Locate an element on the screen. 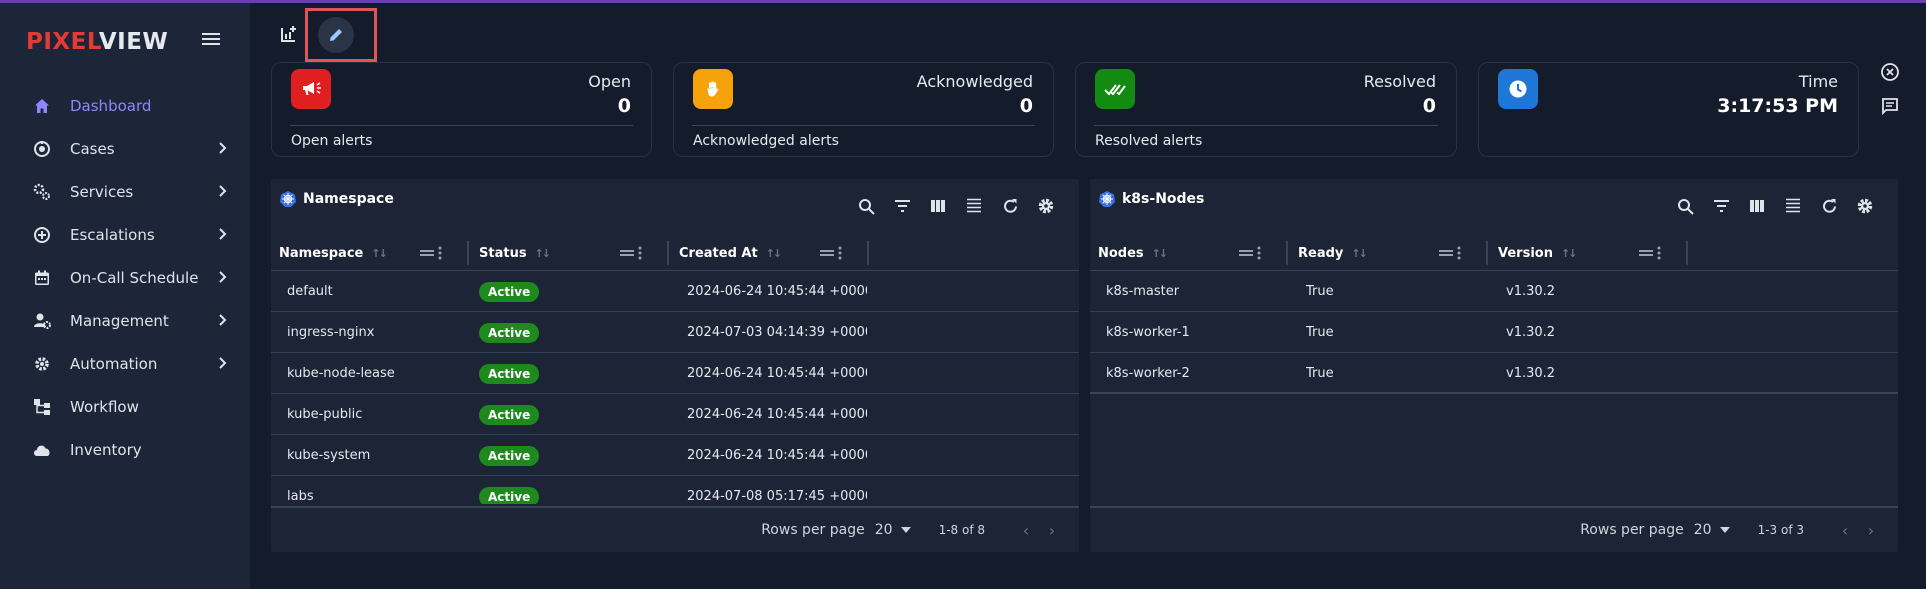  search-icon is located at coordinates (866, 206).